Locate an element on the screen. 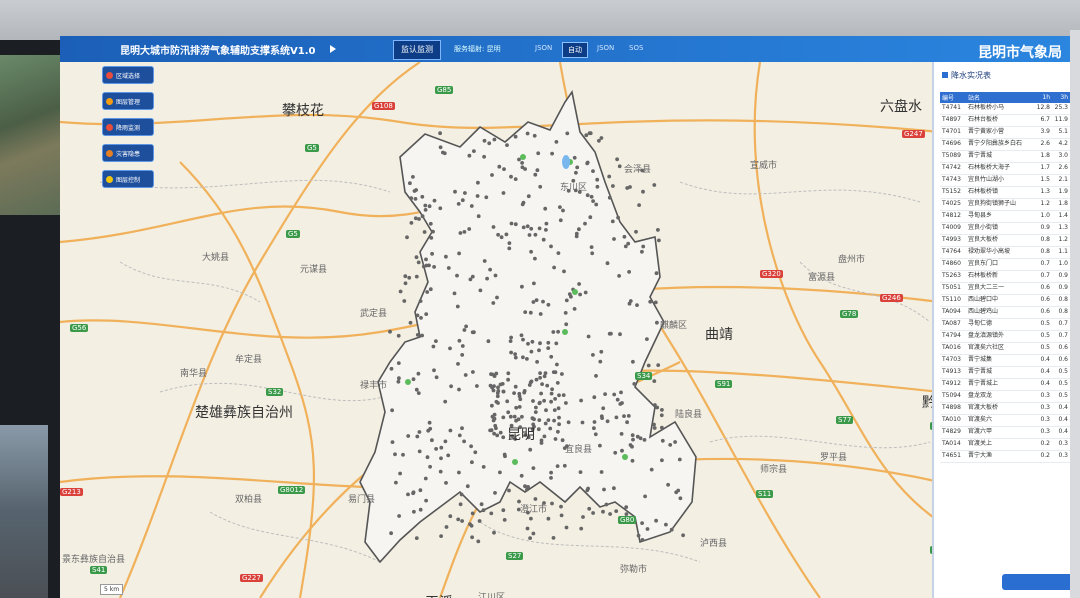 This screenshot has height=598, width=1080. play-icon is located at coordinates (333, 49).